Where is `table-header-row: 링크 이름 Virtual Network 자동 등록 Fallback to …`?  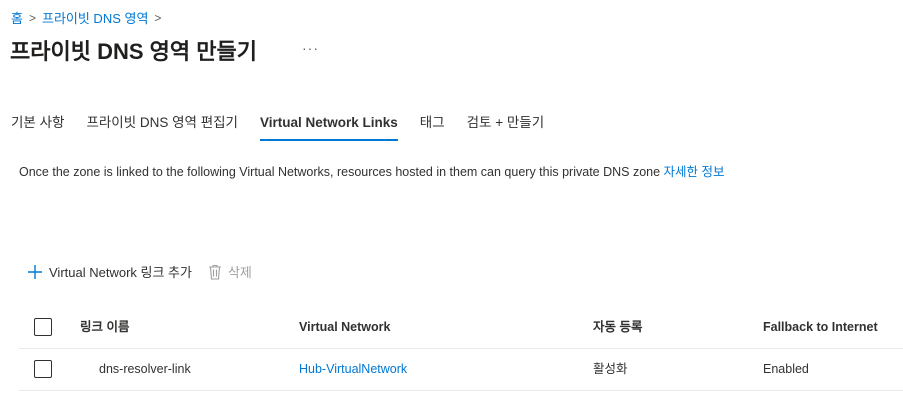
table-header-row: 링크 이름 Virtual Network 자동 등록 Fallback to … is located at coordinates (461, 328).